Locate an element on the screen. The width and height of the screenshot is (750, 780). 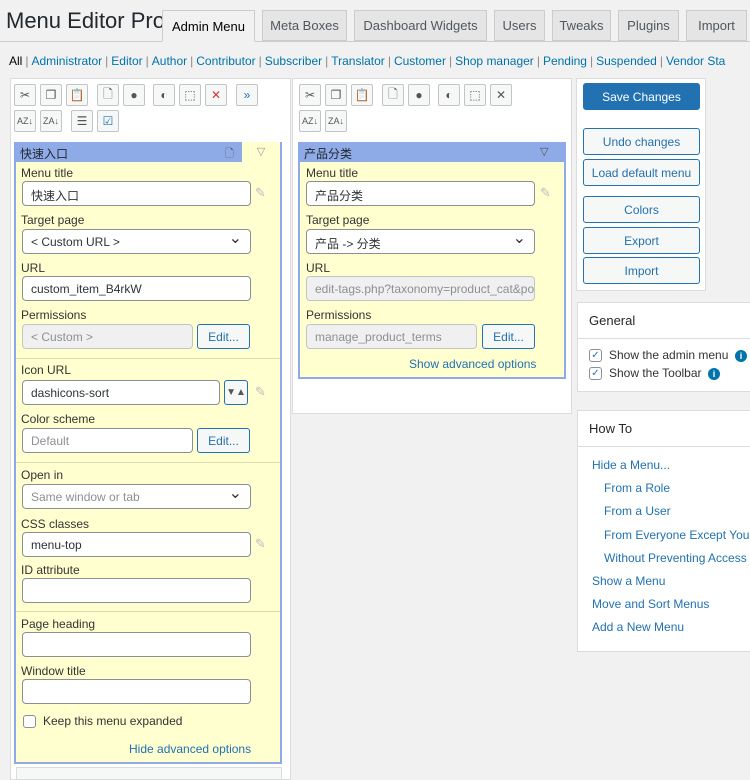
tab-admin-menu: Admin Menu is located at coordinates (208, 26).